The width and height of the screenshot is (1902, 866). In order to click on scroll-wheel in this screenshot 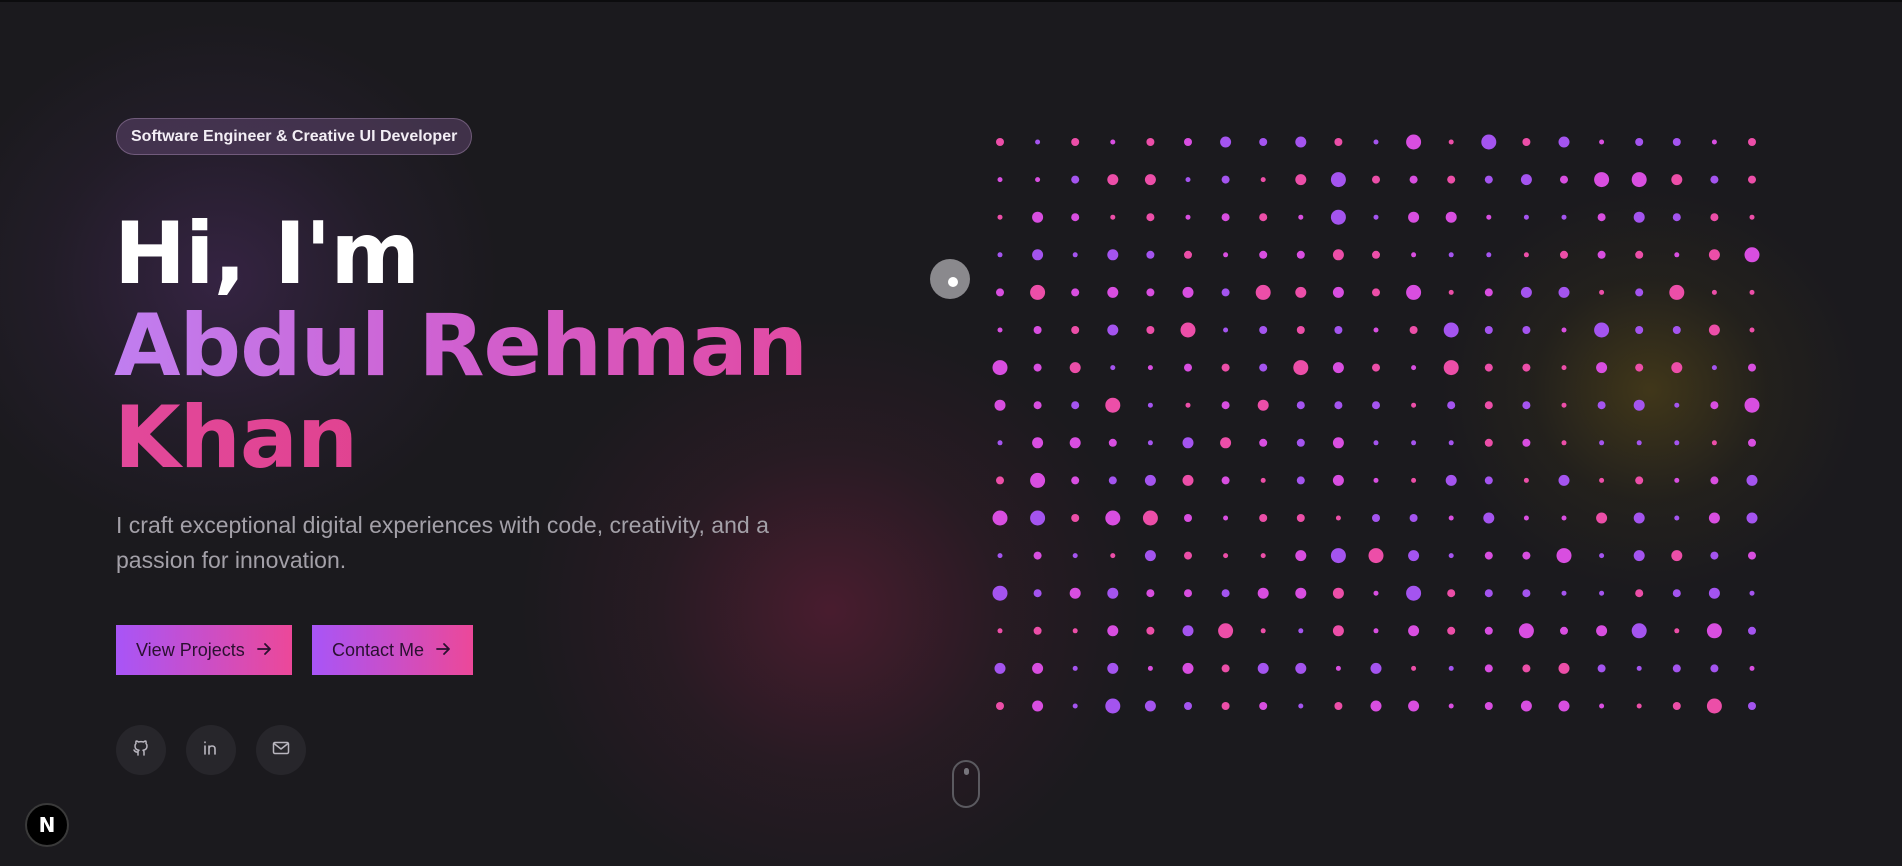, I will do `click(966, 771)`.